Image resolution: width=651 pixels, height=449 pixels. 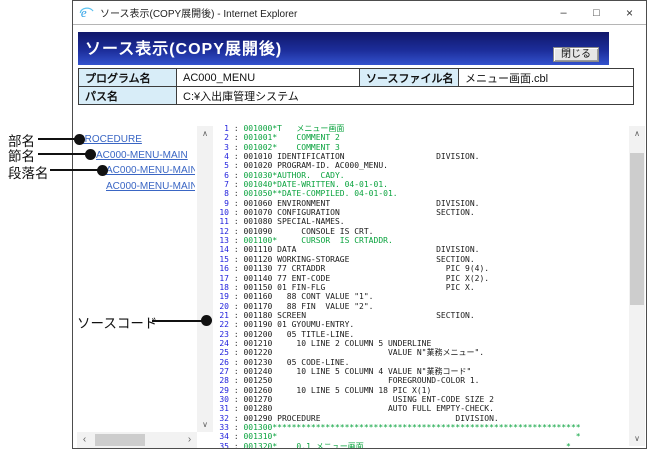 I want to click on source-file-value: メニュー画面.cbl, so click(x=546, y=77).